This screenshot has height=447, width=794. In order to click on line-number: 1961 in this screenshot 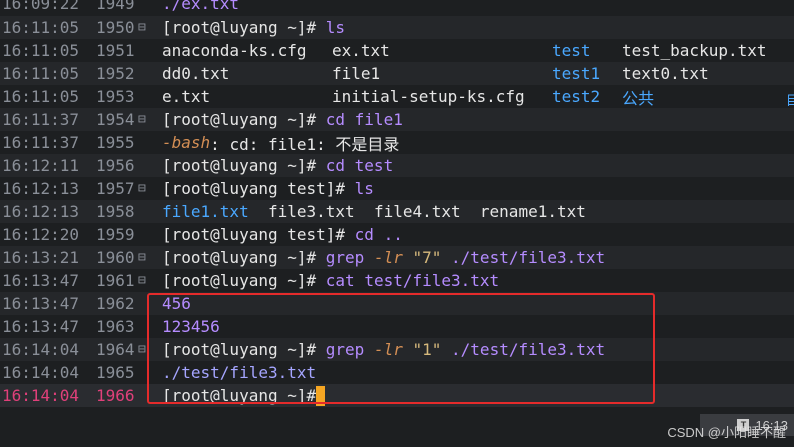, I will do `click(115, 280)`.